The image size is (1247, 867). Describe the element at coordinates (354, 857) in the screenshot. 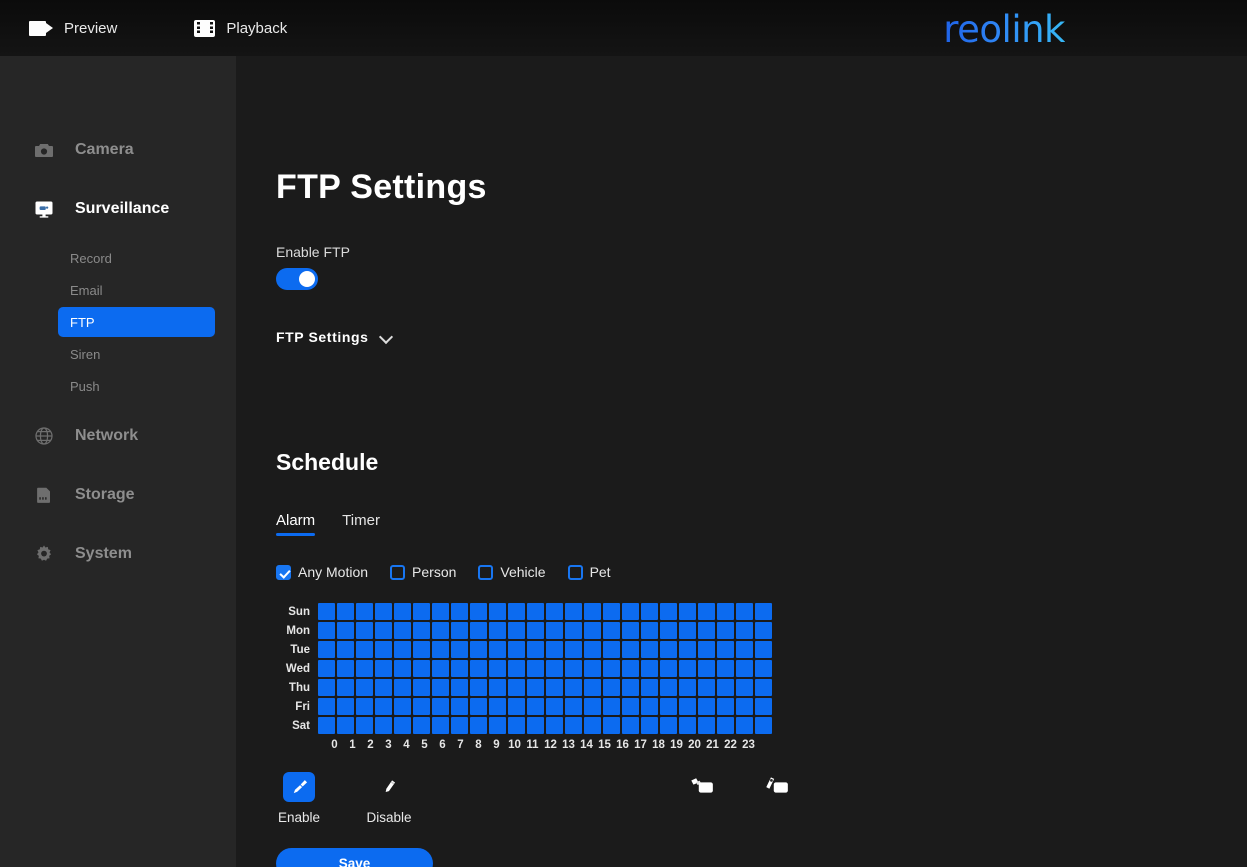

I see `save-button: Save` at that location.